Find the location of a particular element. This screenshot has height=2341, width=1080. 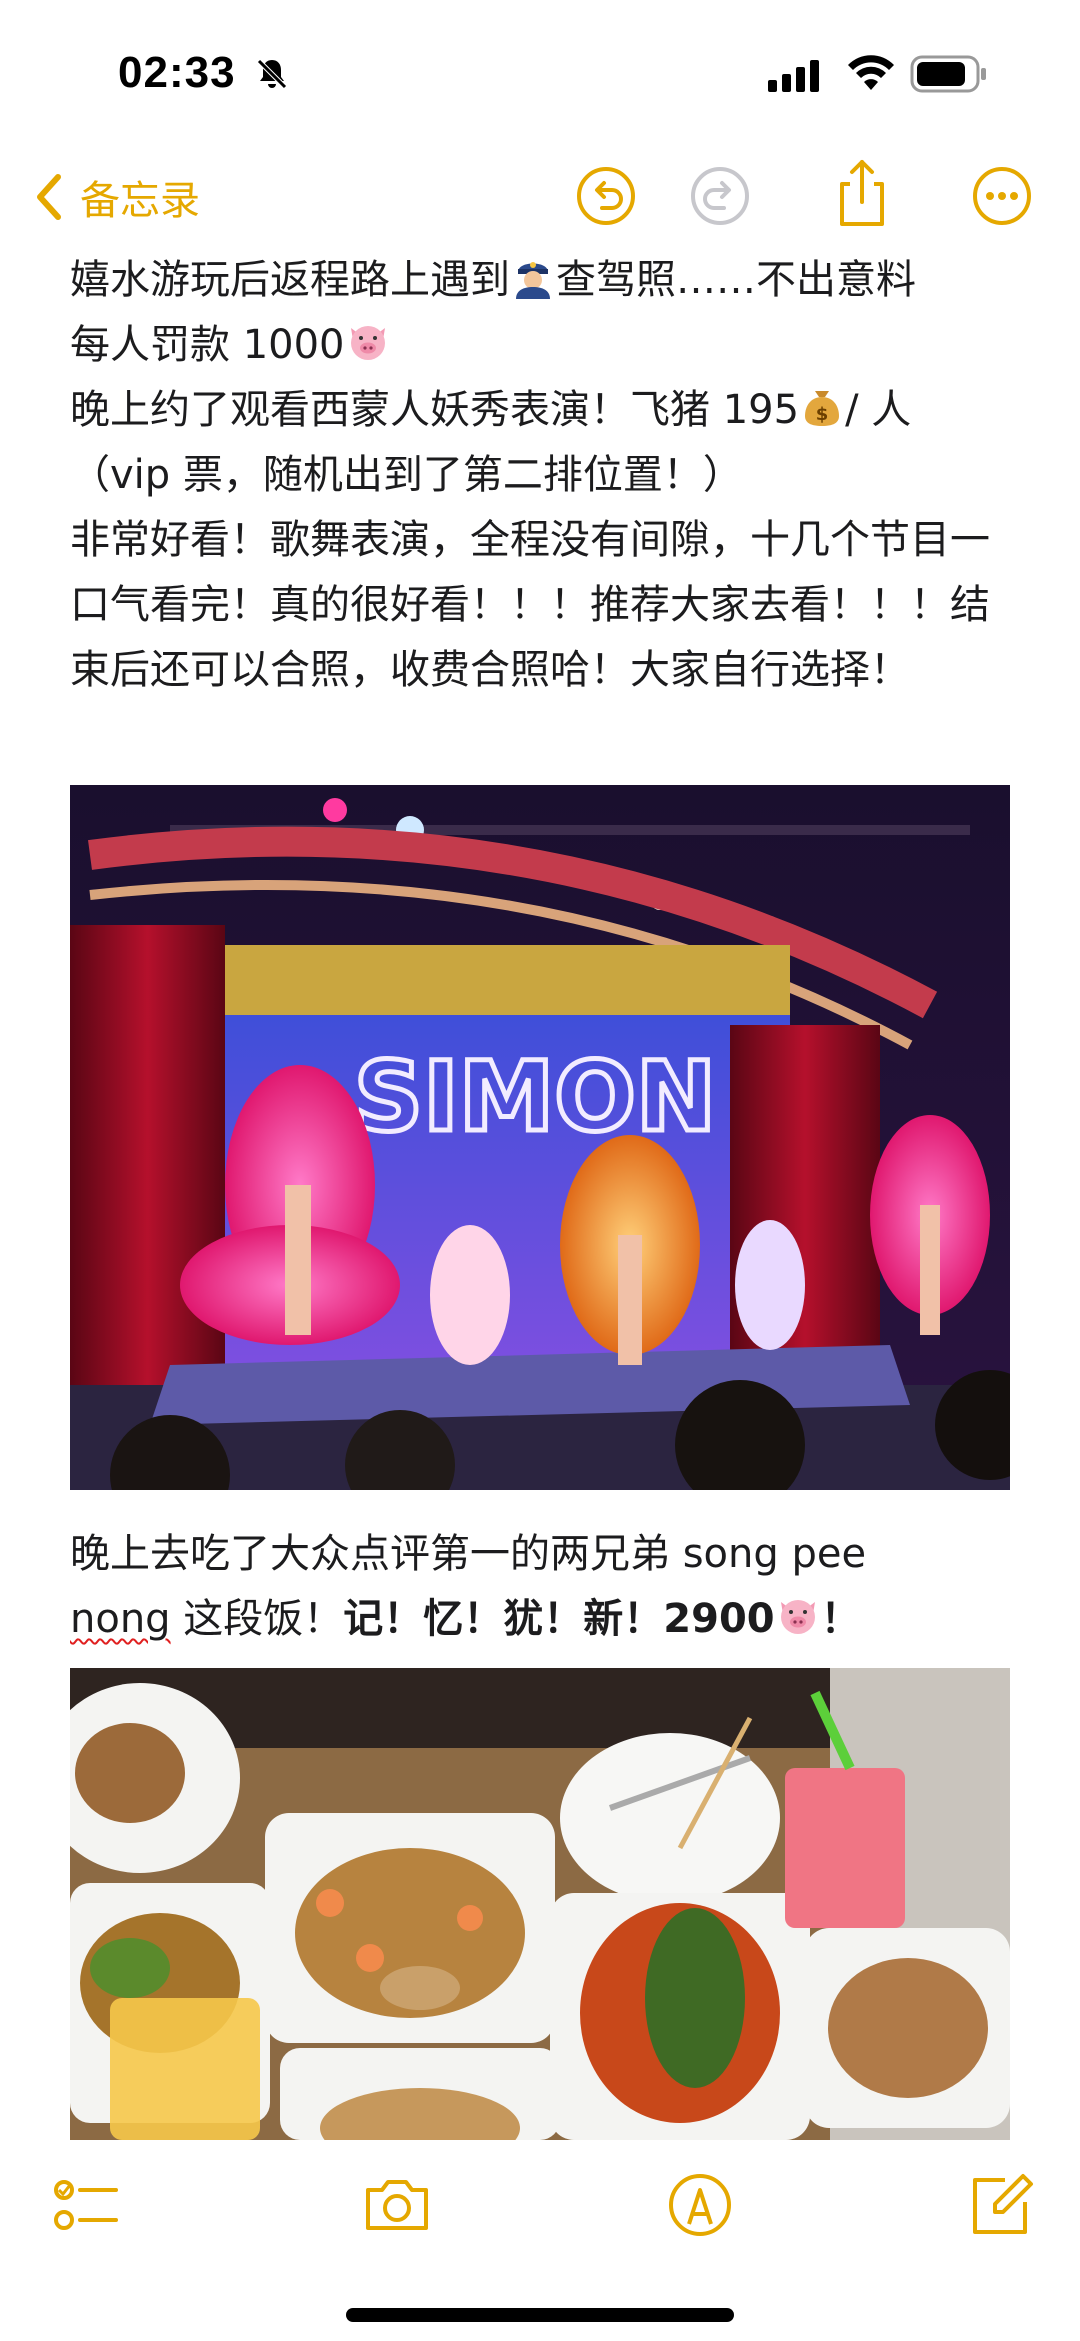

note-line-restaurant-2: nong 这段饭！记！忆！犹！新！2900 ！ is located at coordinates (542, 1619).